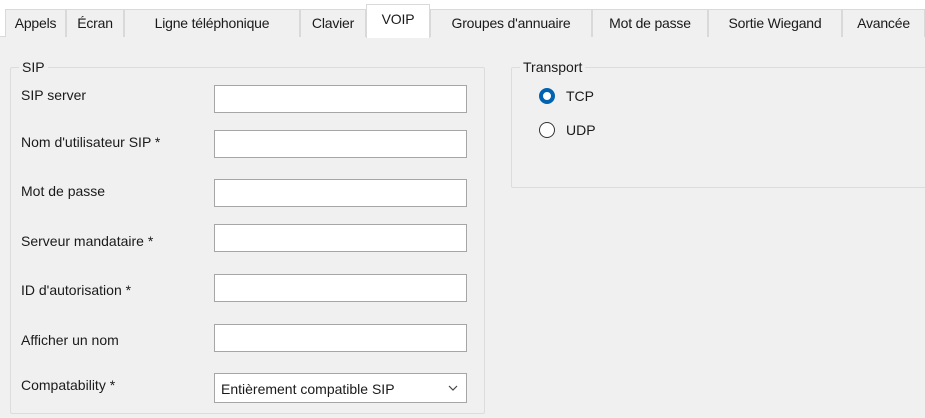 This screenshot has width=925, height=418. What do you see at coordinates (91, 142) in the screenshot?
I see `sip-username-label: Nom d'utilisateur SIP *` at bounding box center [91, 142].